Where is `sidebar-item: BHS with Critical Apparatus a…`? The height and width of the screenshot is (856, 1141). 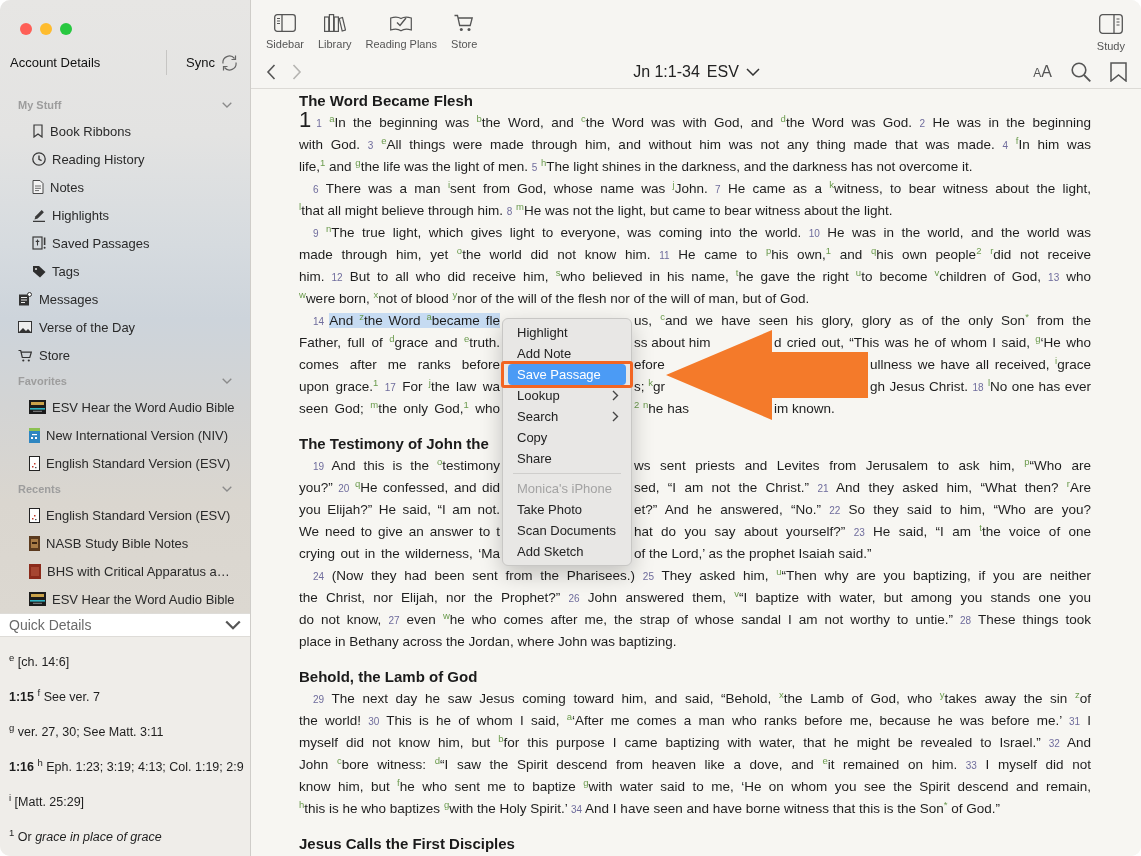 sidebar-item: BHS with Critical Apparatus a… is located at coordinates (125, 571).